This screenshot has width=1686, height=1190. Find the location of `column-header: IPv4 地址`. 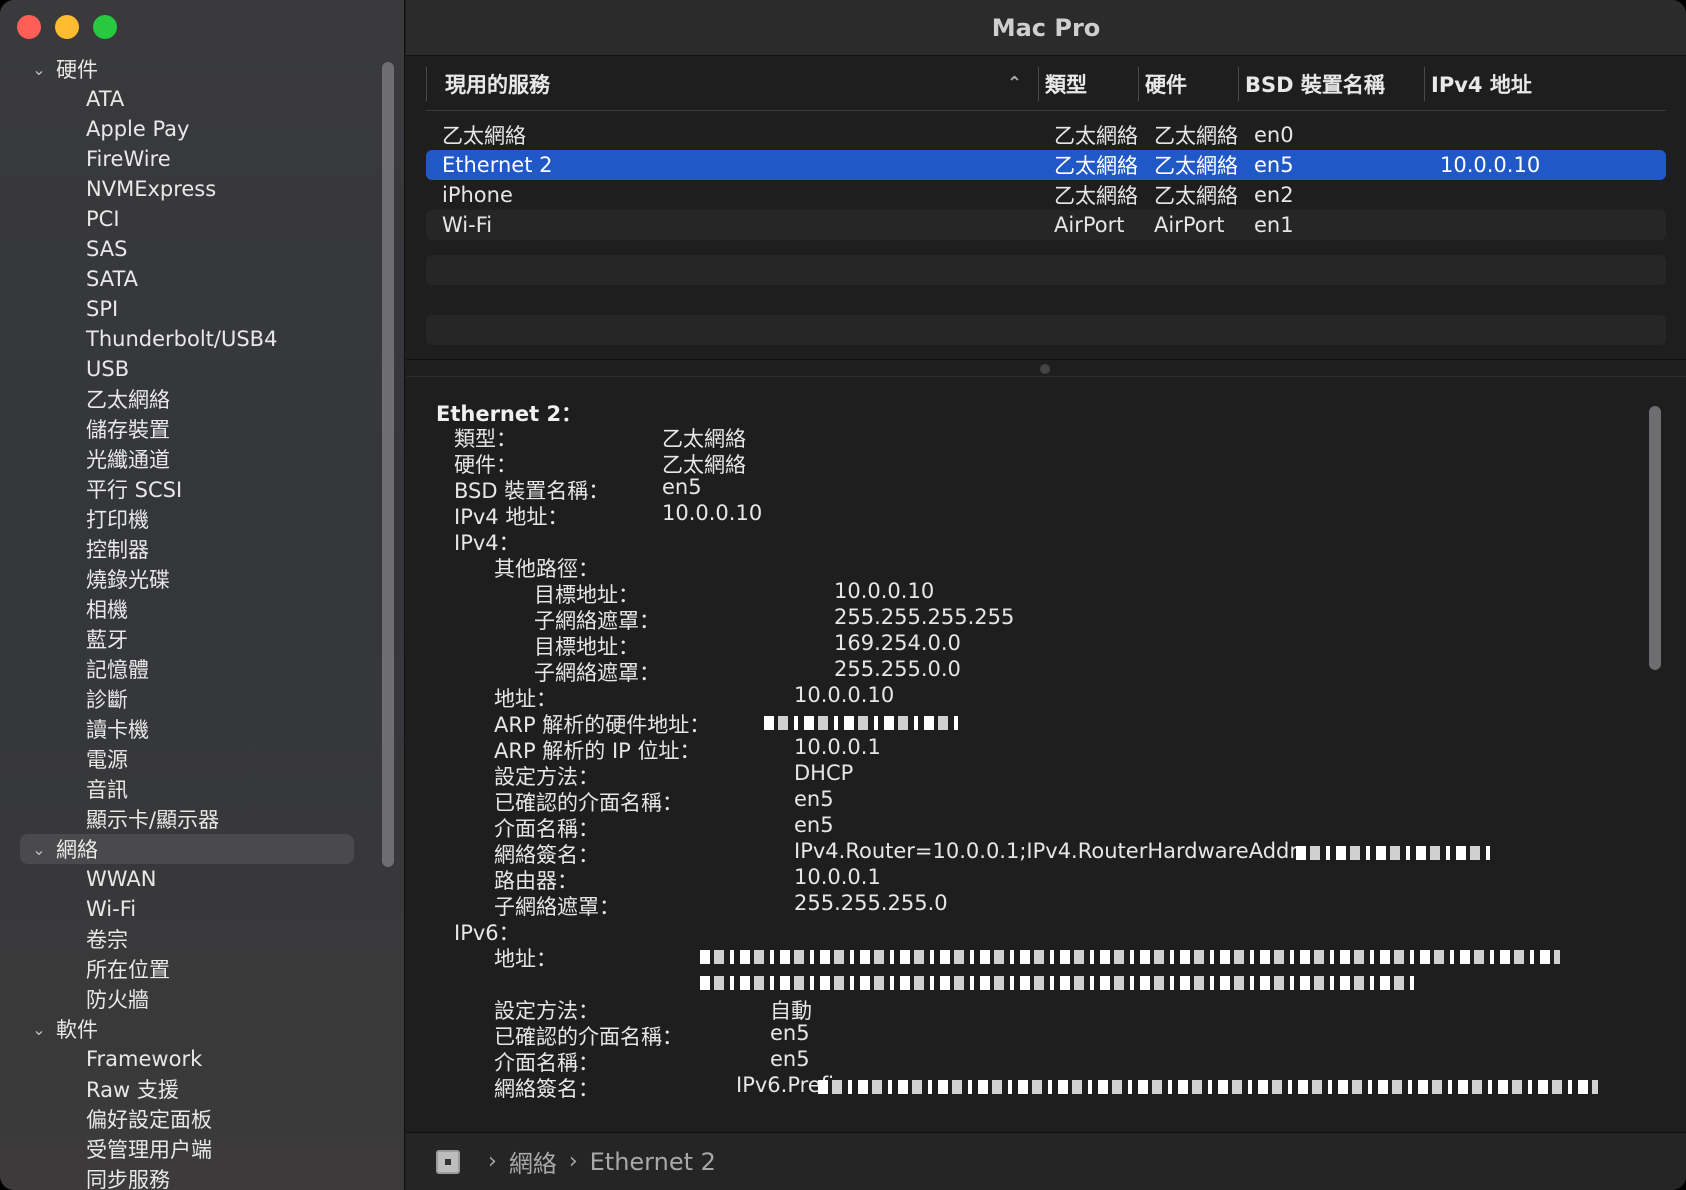

column-header: IPv4 地址 is located at coordinates (1502, 83).